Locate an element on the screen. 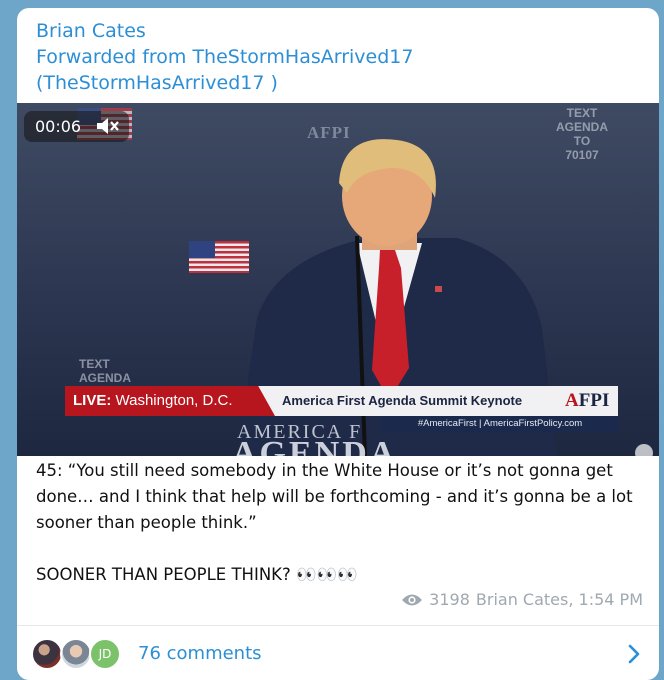 The width and height of the screenshot is (664, 680). summit-title: America First Agenda Summit Keynote is located at coordinates (402, 400).